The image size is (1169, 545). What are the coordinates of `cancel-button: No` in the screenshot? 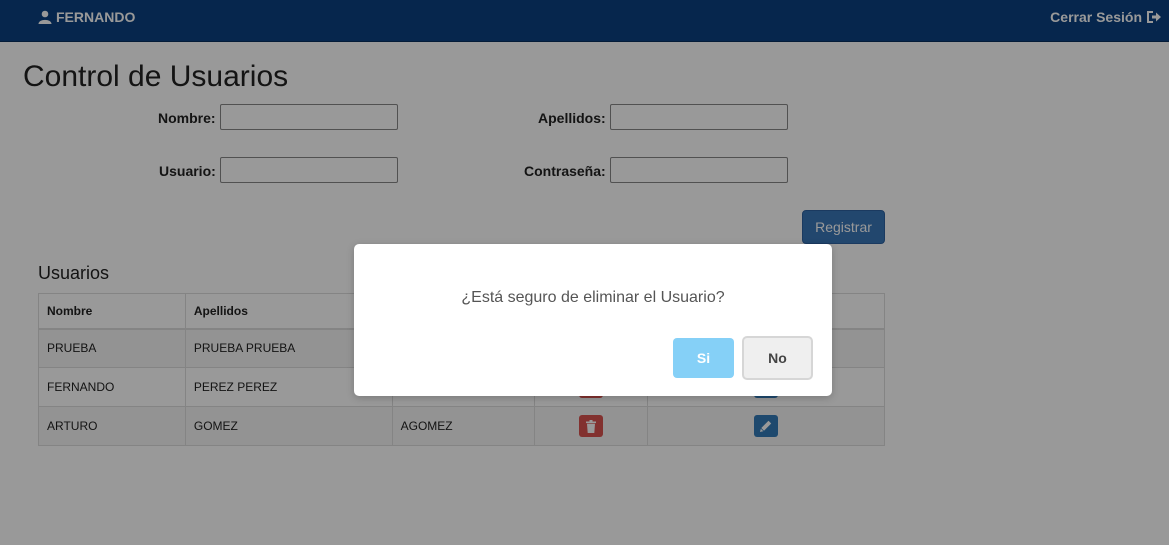 It's located at (777, 358).